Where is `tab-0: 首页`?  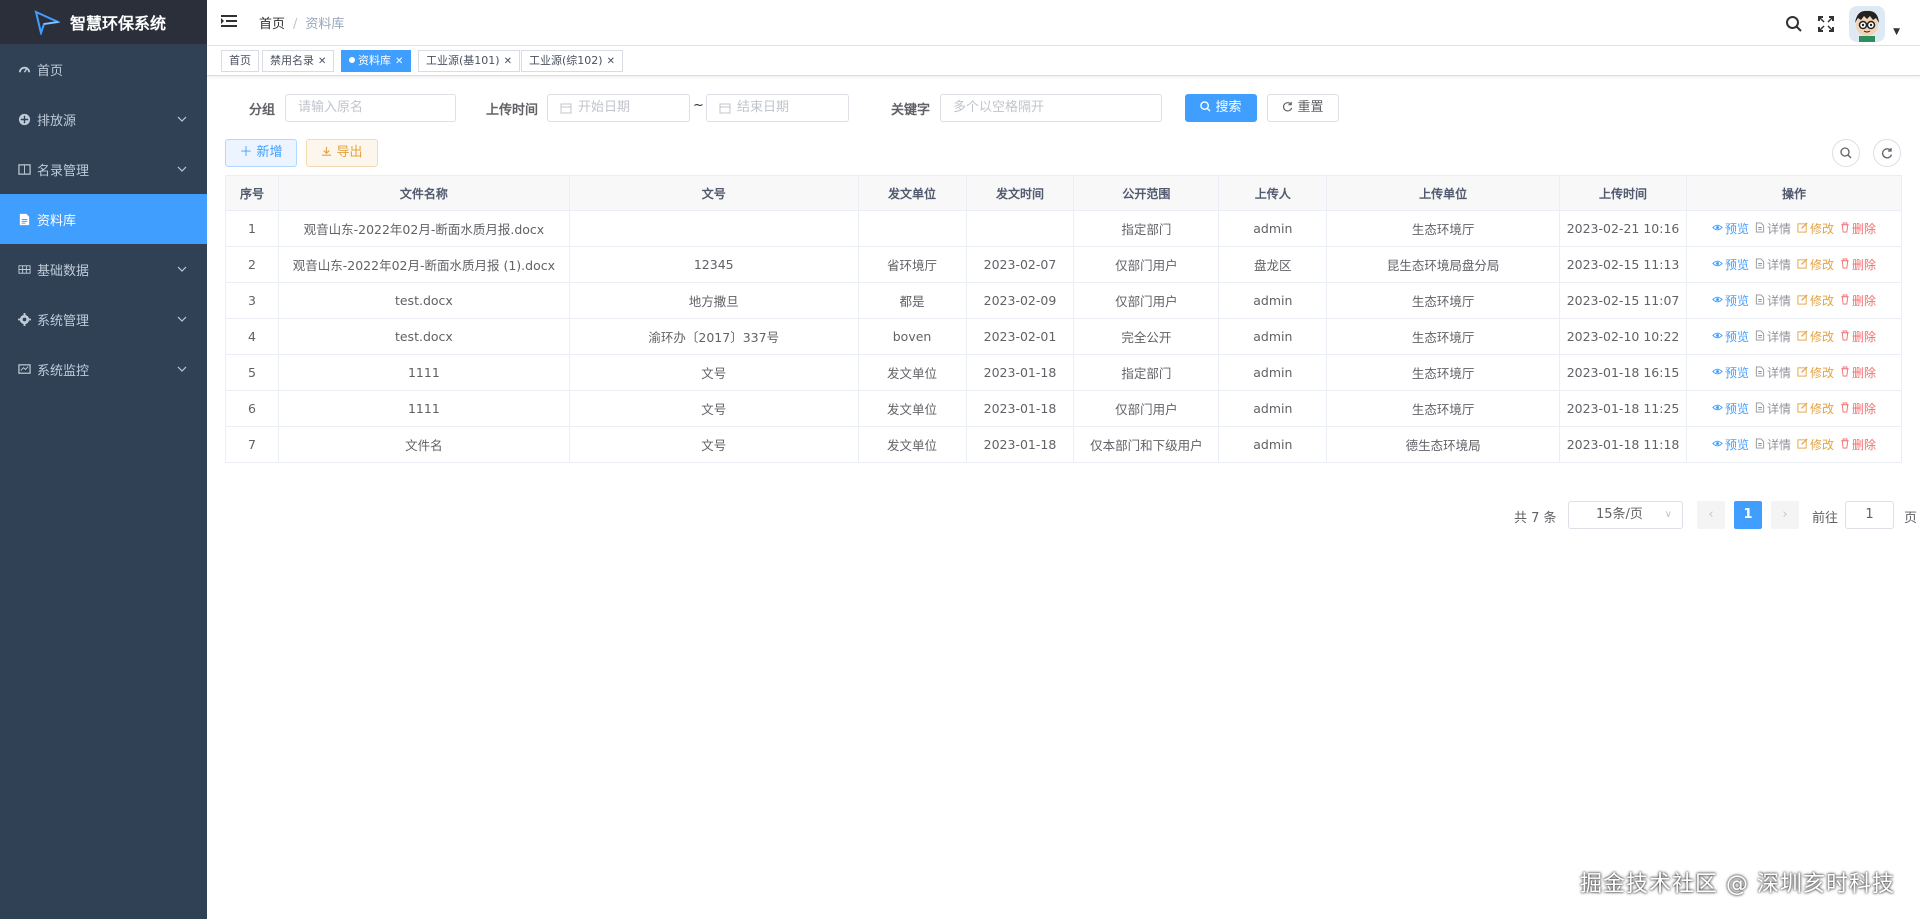 tab-0: 首页 is located at coordinates (240, 61).